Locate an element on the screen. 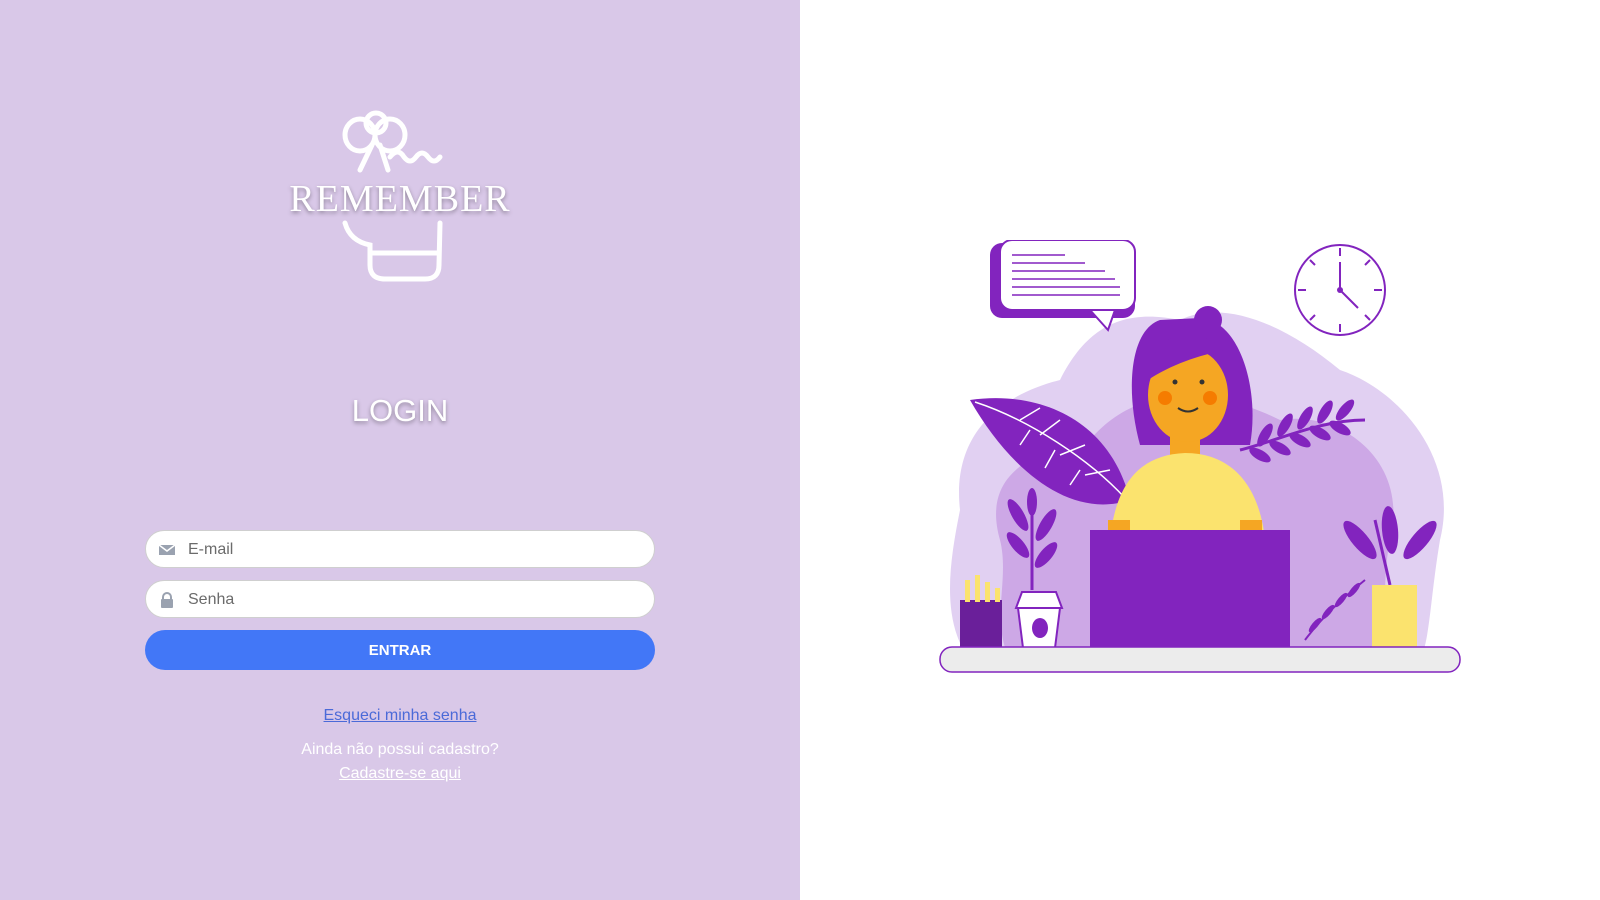 The image size is (1600, 900). register-link: Cadastre-se aqui is located at coordinates (400, 774).